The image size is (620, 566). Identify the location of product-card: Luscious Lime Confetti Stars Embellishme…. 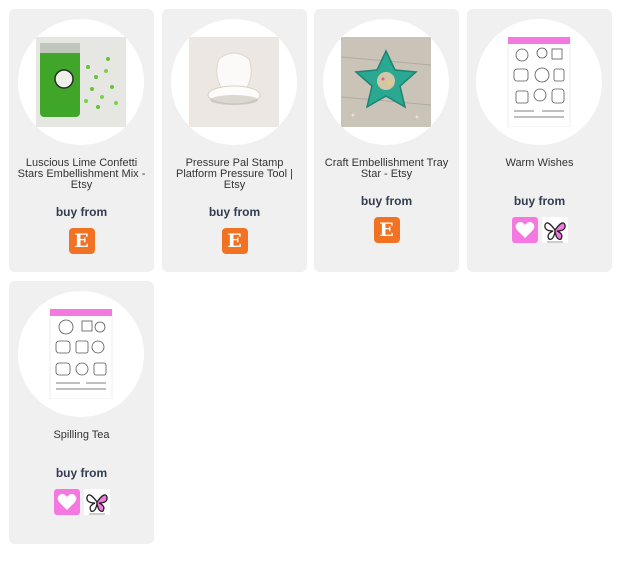
(81, 140).